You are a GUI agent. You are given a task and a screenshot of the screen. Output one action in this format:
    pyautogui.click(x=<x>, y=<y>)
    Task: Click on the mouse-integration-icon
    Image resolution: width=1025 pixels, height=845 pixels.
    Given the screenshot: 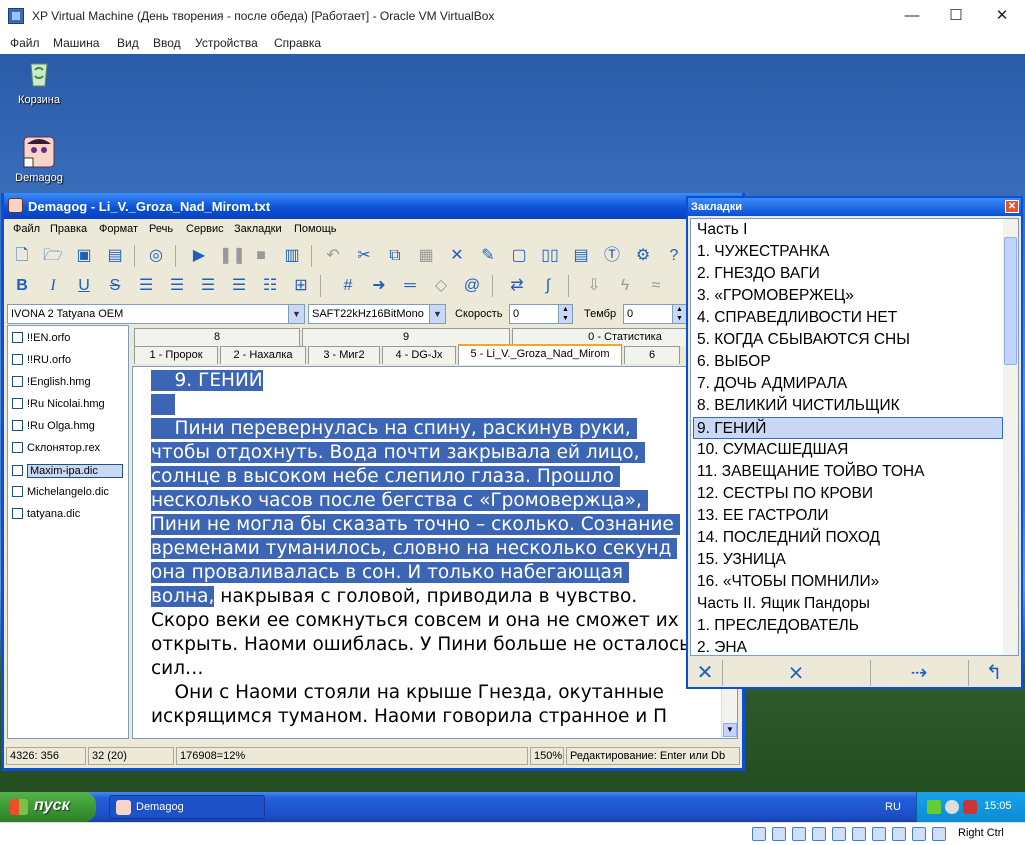 What is the action you would take?
    pyautogui.click(x=939, y=834)
    